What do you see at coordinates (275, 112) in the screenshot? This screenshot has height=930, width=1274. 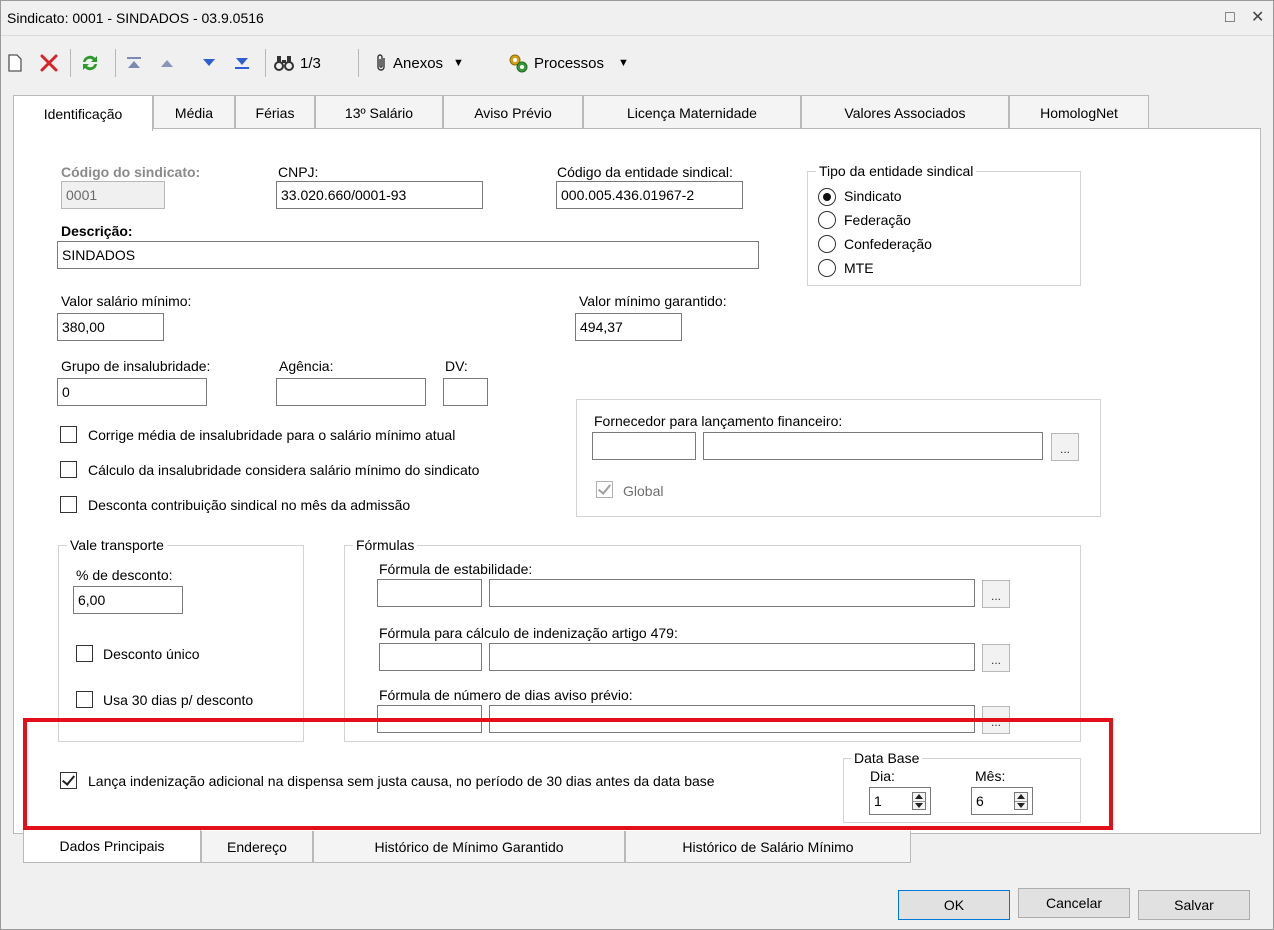 I see `tab-ferias: Férias` at bounding box center [275, 112].